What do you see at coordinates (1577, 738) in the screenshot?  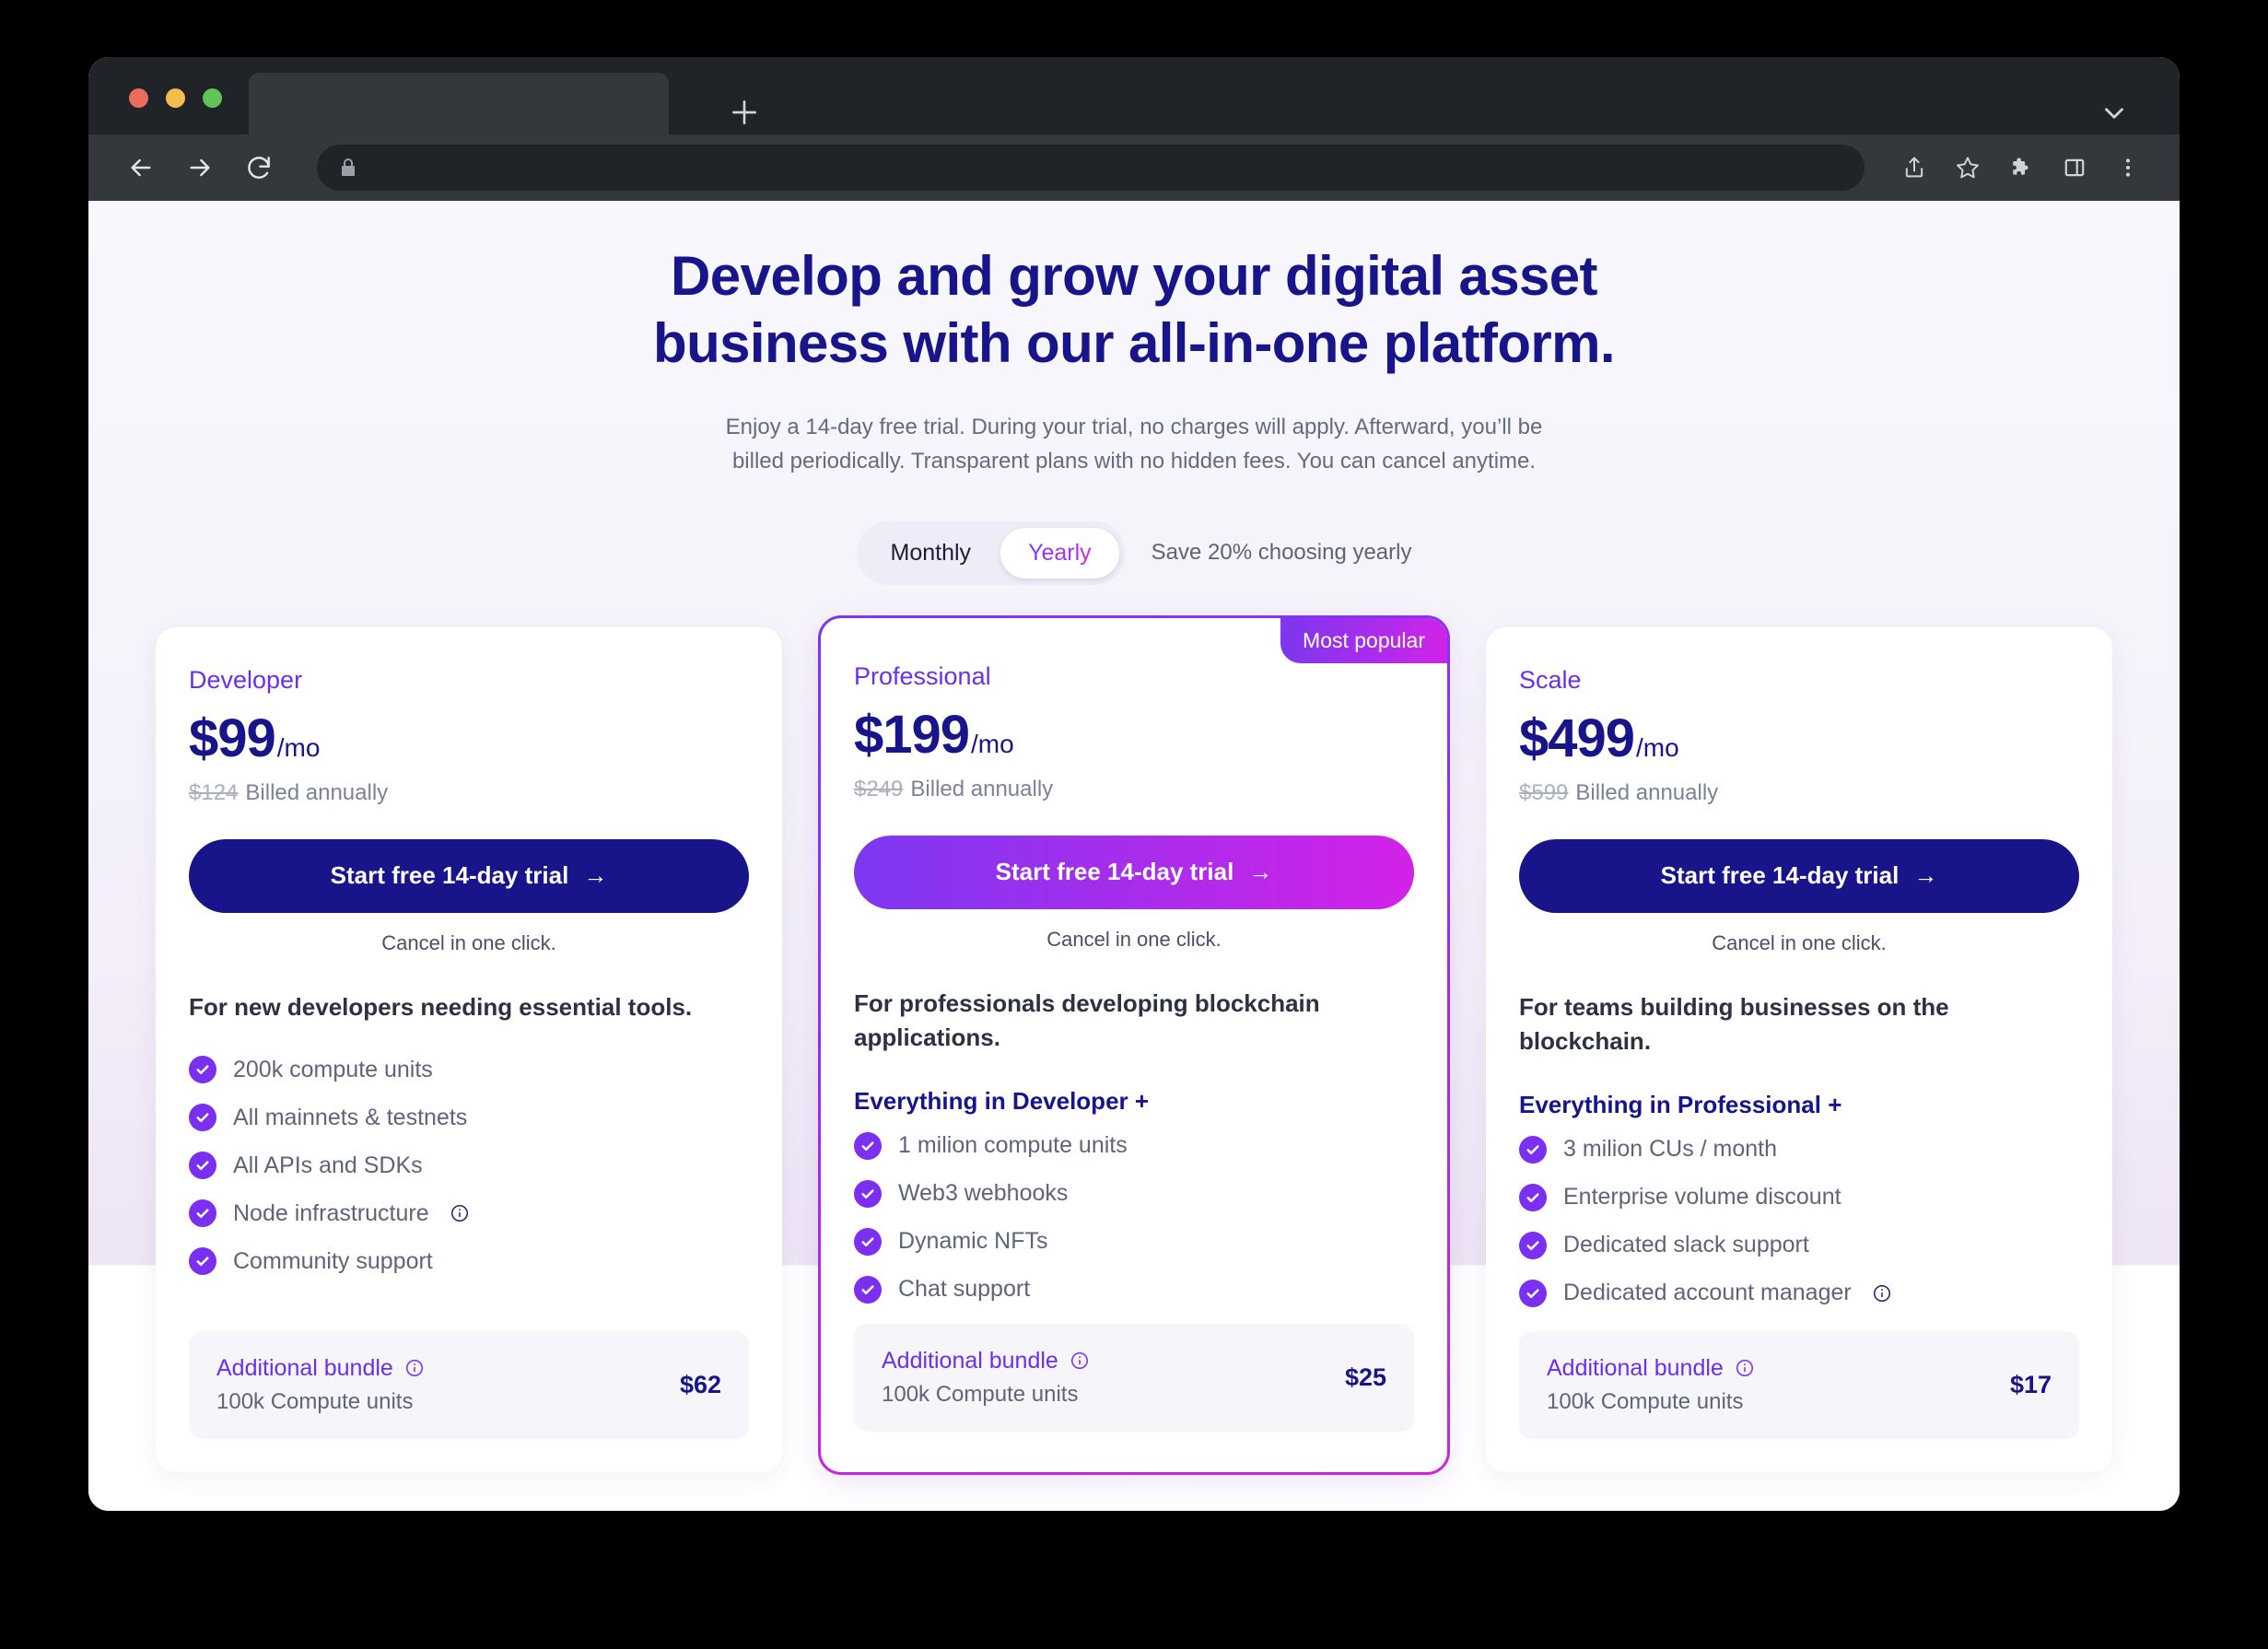 I see `plan-price: $499` at bounding box center [1577, 738].